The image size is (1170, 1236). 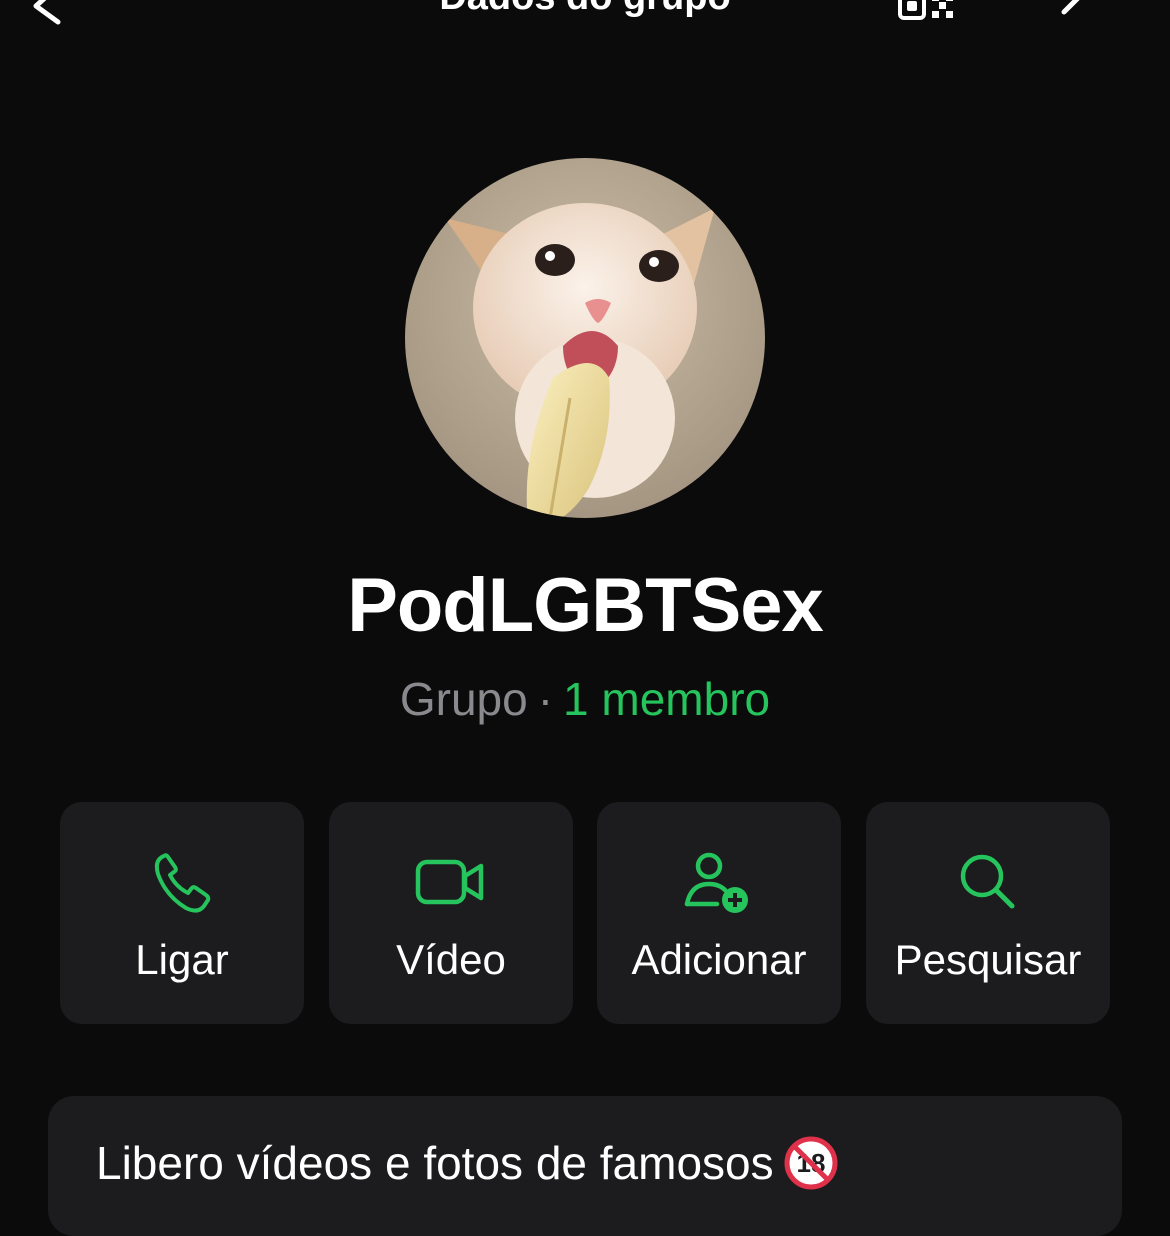 I want to click on search-label: Pesquisar, so click(x=988, y=959).